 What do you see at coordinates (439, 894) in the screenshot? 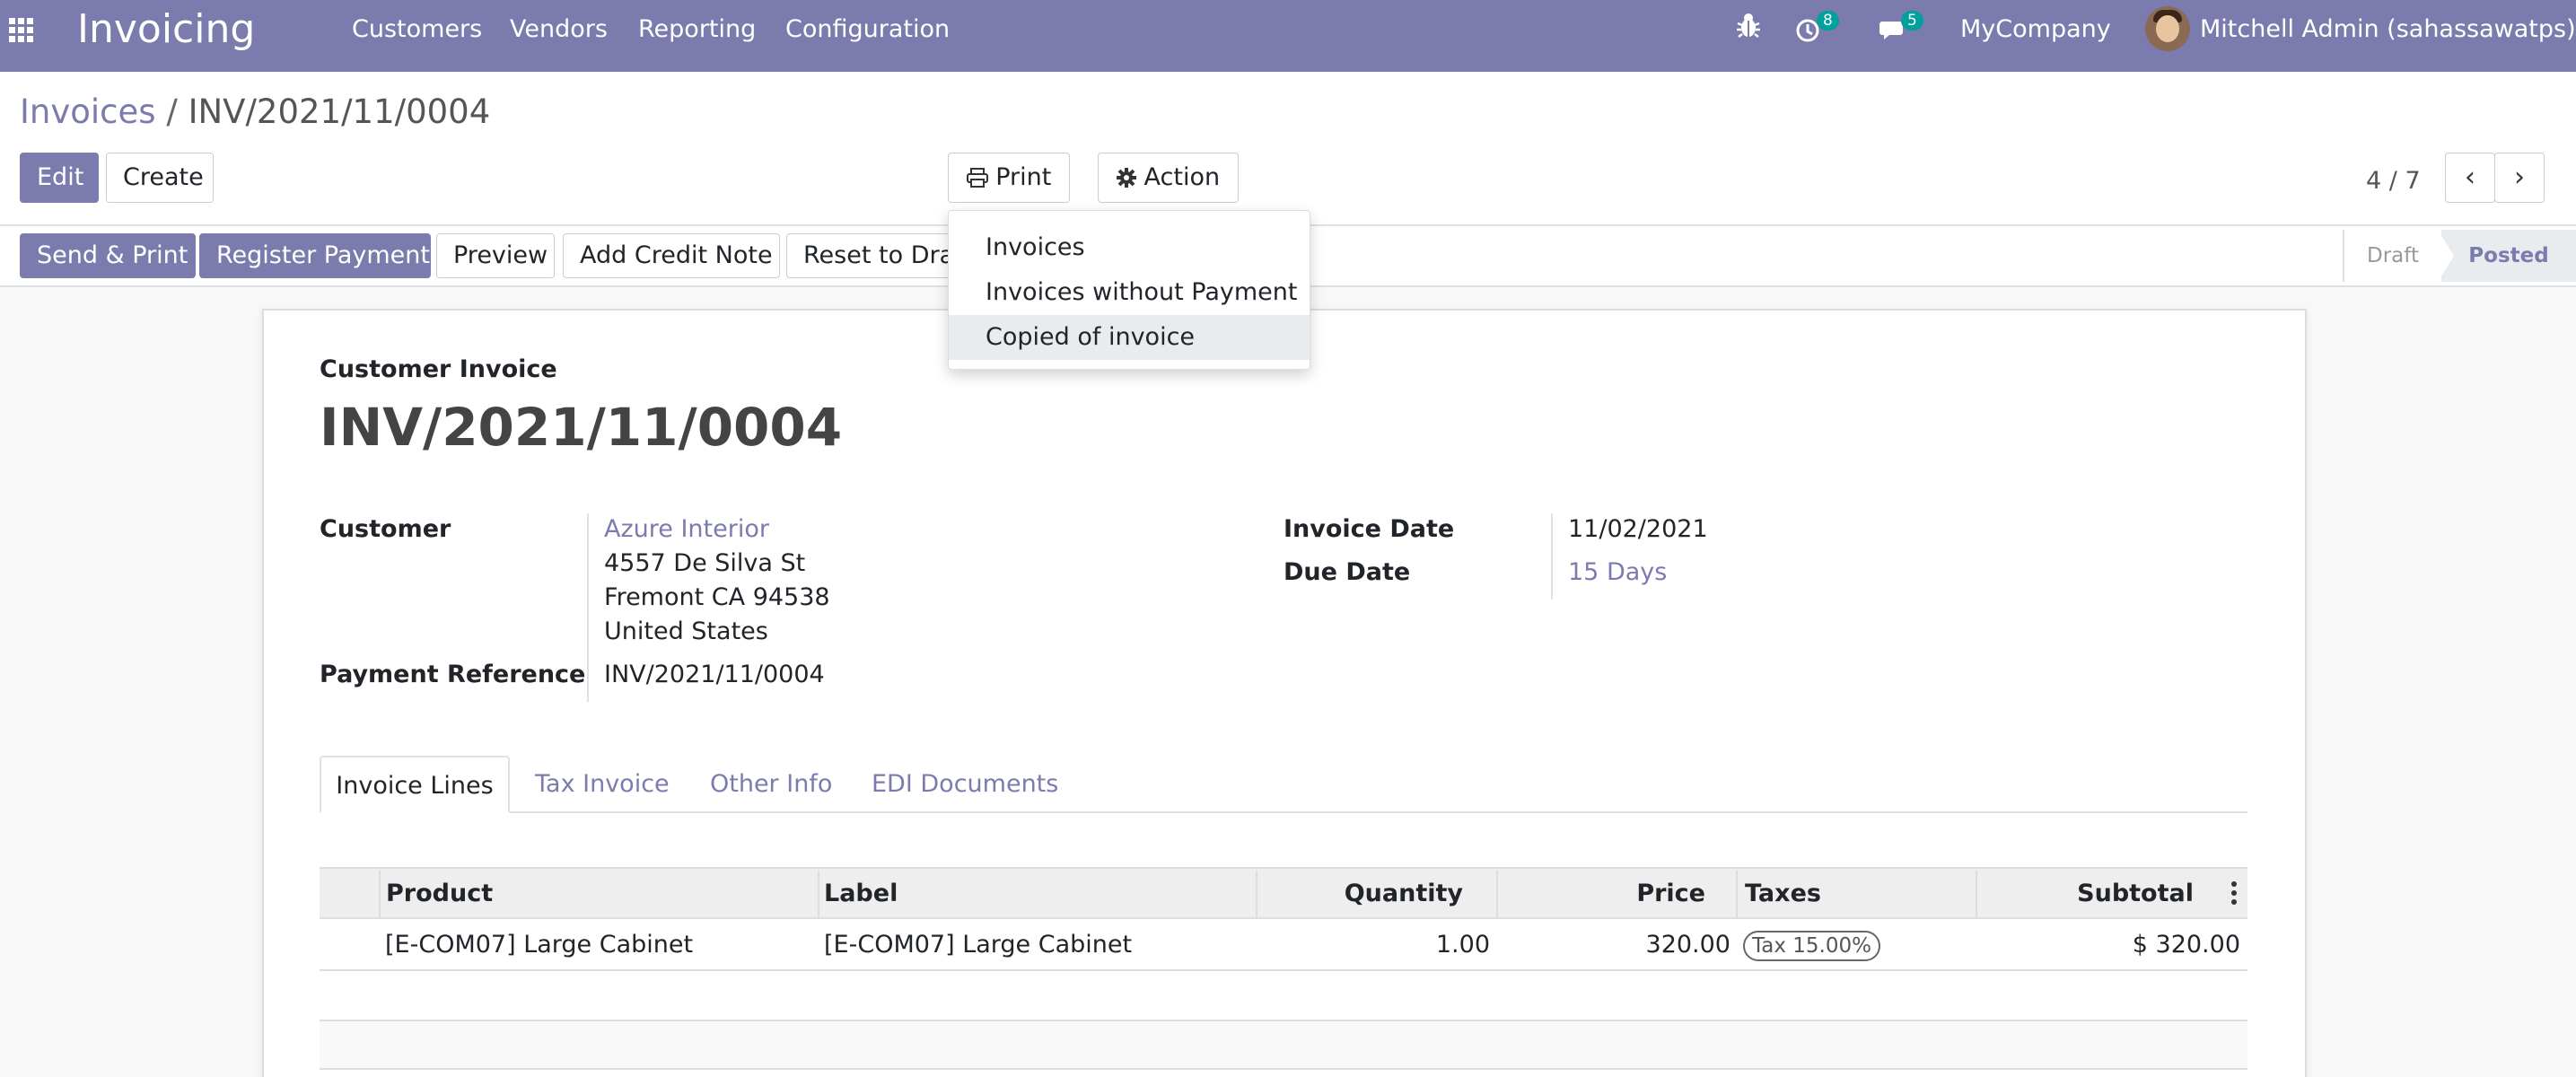
I see `column-product: Product` at bounding box center [439, 894].